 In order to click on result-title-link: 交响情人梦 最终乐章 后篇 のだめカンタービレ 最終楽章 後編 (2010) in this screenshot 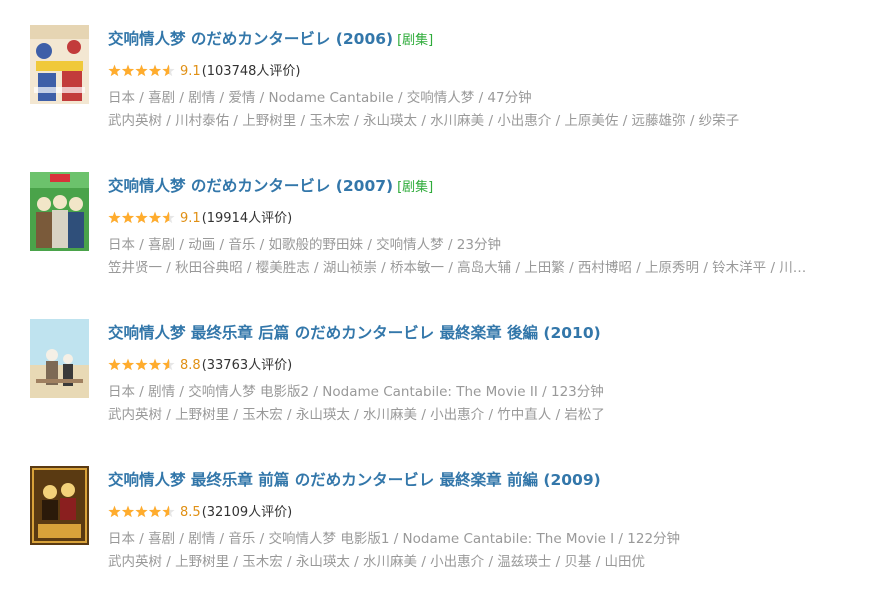, I will do `click(354, 333)`.